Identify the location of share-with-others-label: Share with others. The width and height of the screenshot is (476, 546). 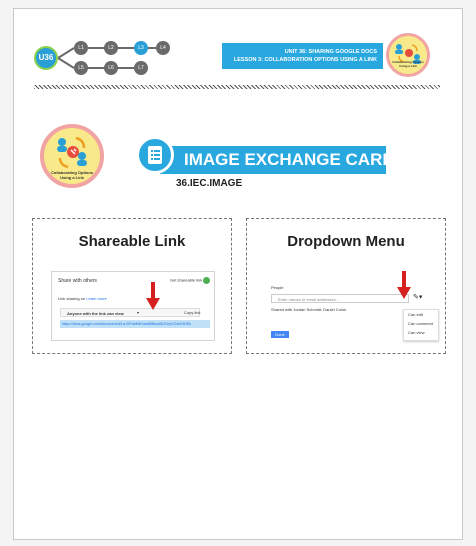
(77, 281).